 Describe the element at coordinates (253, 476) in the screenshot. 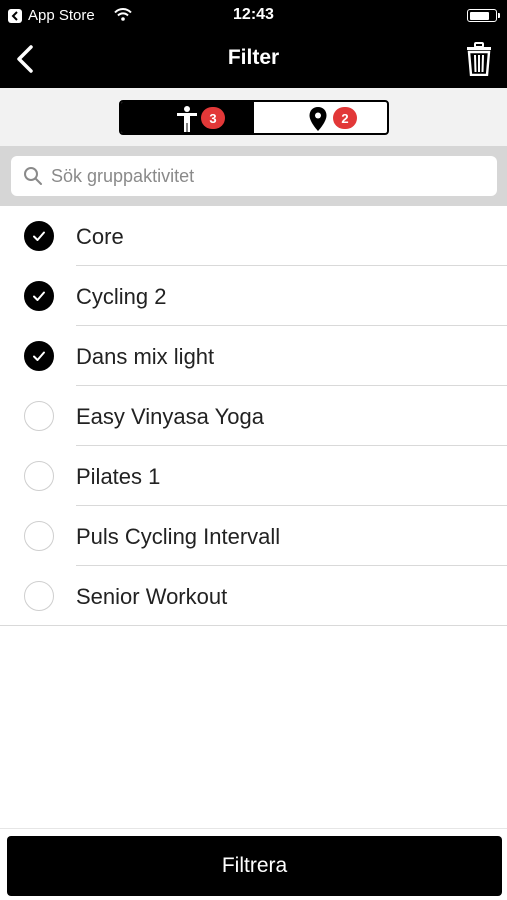

I see `list-item: Pilates 1` at that location.